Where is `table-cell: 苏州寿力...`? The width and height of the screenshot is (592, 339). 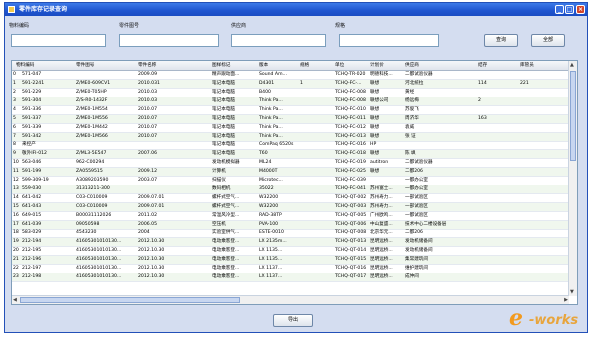 table-cell: 苏州寿力... is located at coordinates (381, 206).